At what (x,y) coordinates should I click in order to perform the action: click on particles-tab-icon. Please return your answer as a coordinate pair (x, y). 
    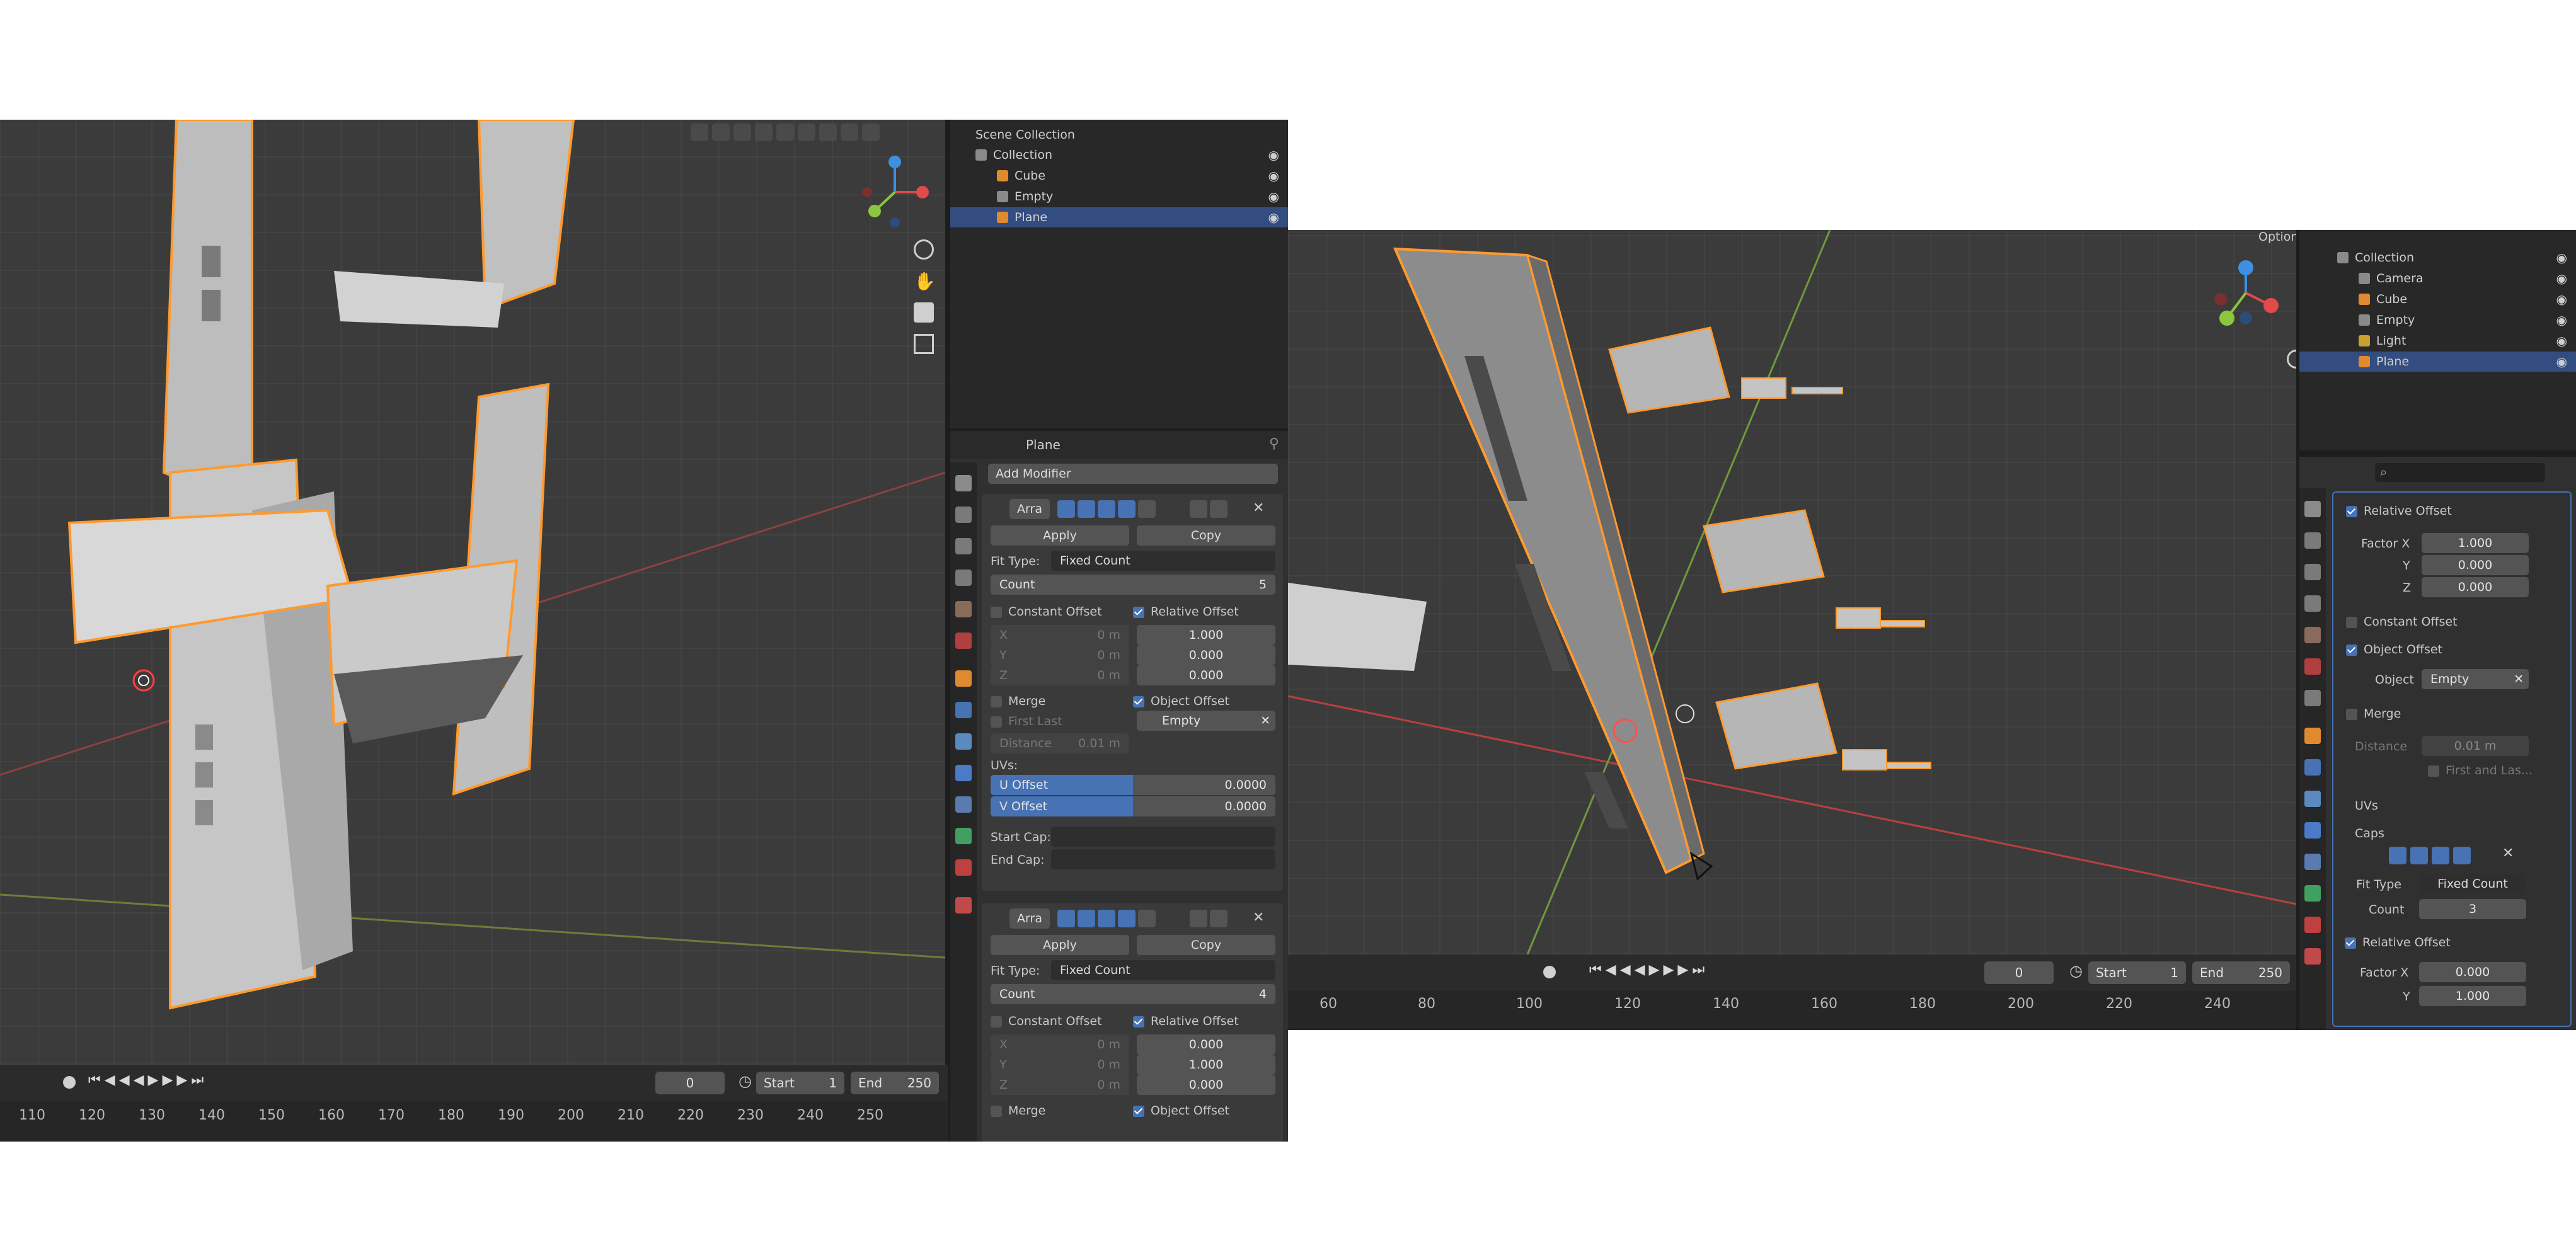
    Looking at the image, I should click on (2312, 799).